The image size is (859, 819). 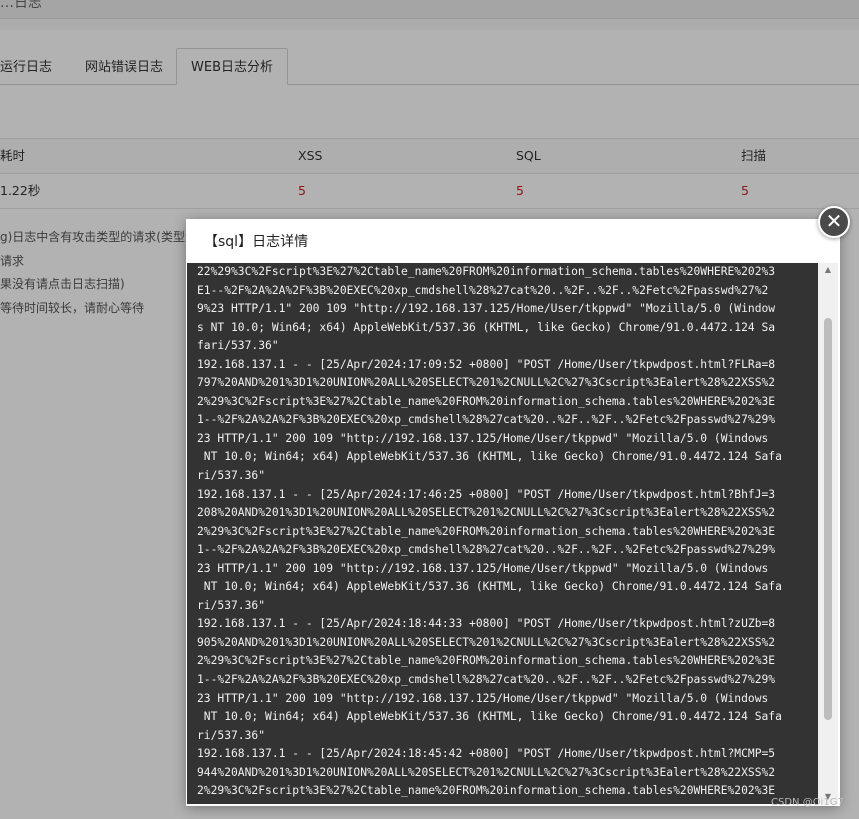 What do you see at coordinates (256, 242) in the screenshot?
I see `dialog-title: 【sql】日志详情` at bounding box center [256, 242].